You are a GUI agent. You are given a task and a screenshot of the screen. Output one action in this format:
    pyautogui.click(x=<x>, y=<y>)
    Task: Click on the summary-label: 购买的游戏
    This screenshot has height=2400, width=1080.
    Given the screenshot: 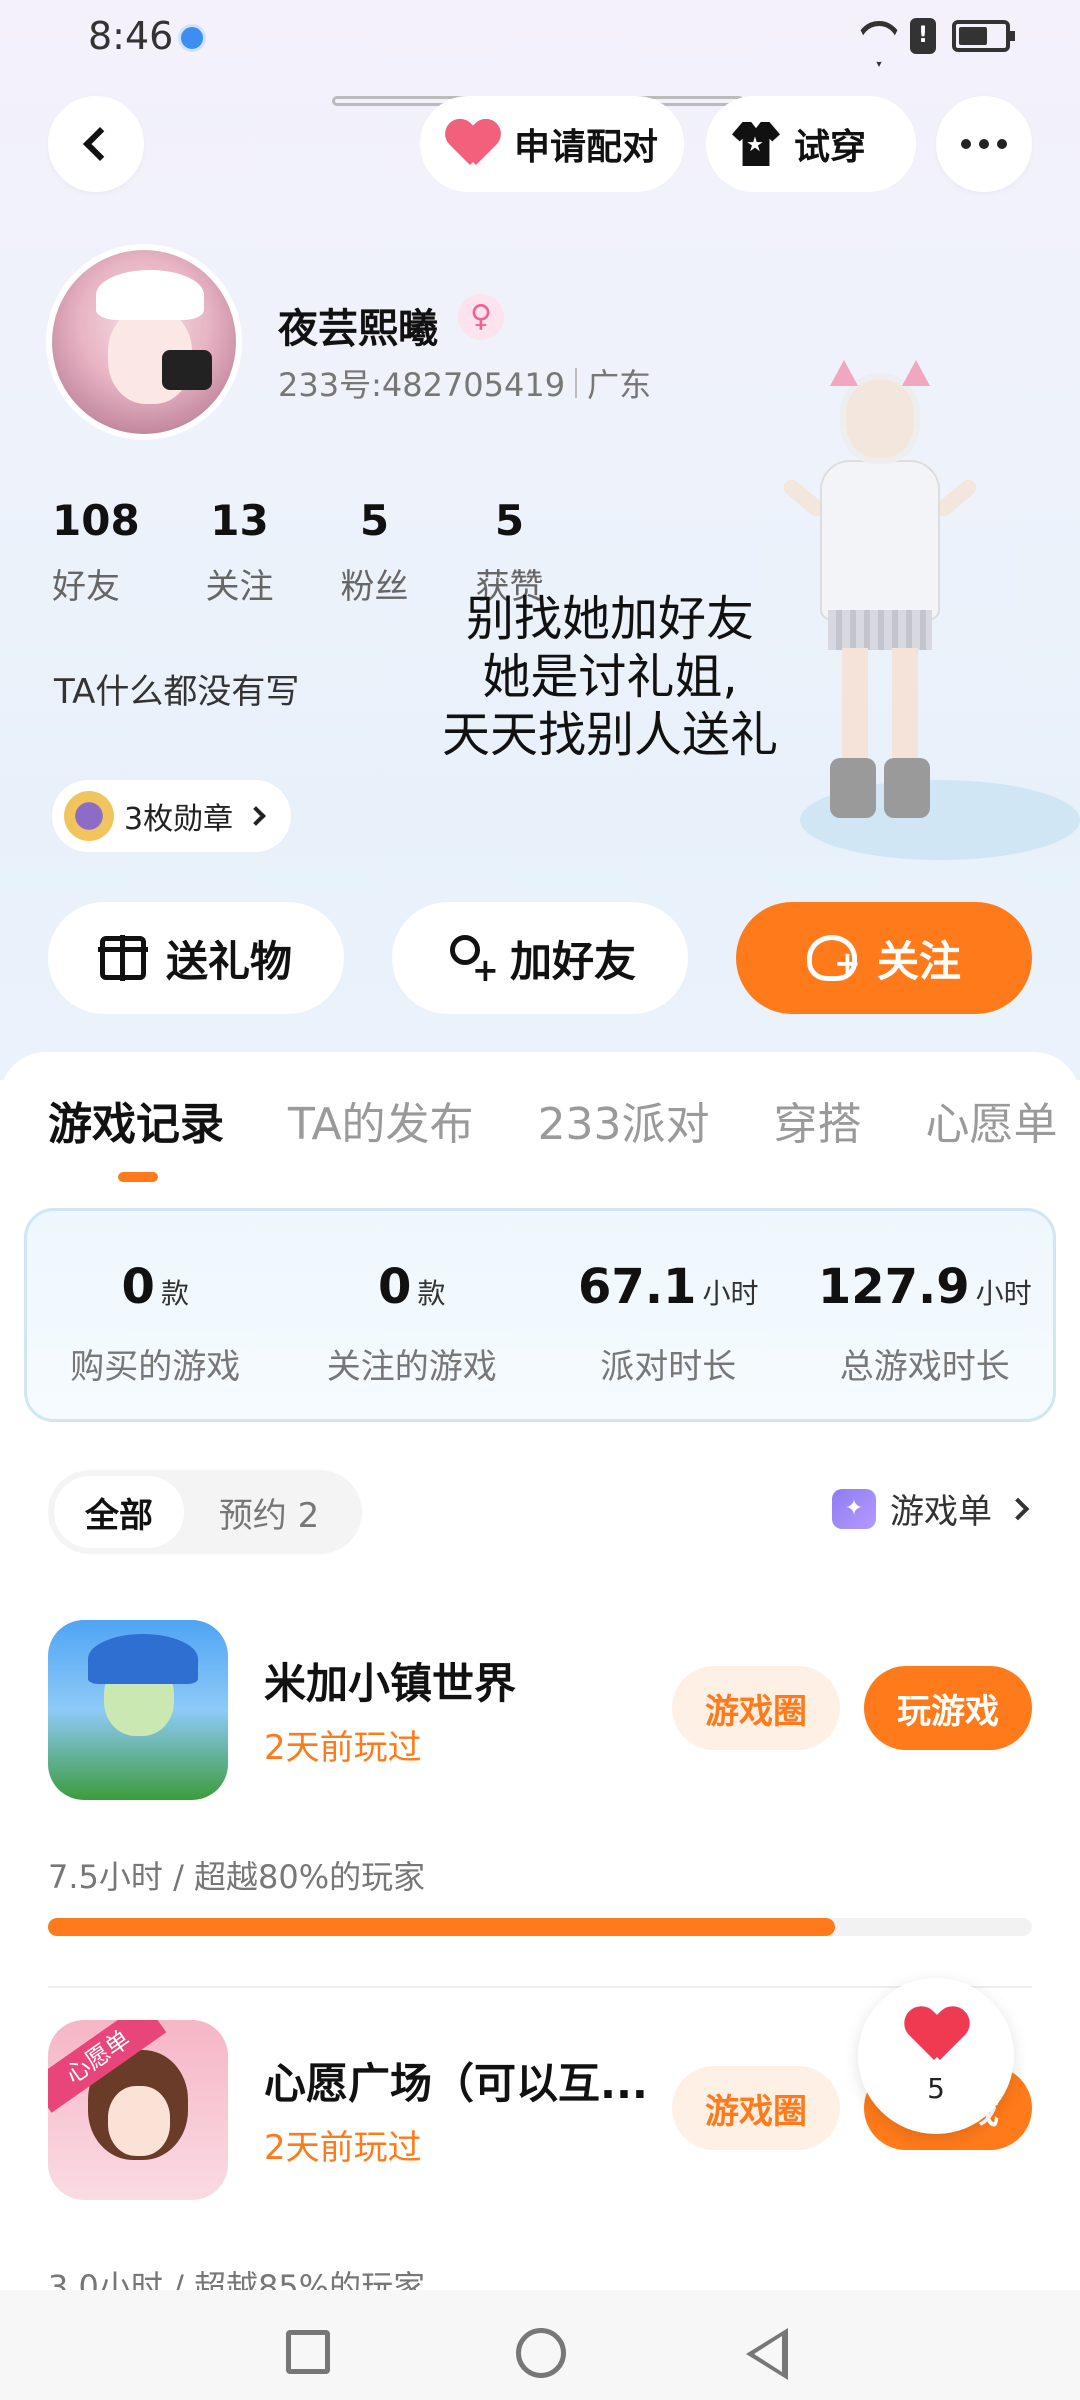 What is the action you would take?
    pyautogui.click(x=155, y=1367)
    